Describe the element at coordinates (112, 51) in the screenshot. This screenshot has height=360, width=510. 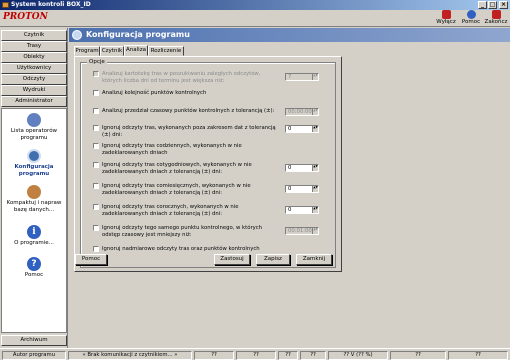
I see `tab-czytnik: Czytnik` at that location.